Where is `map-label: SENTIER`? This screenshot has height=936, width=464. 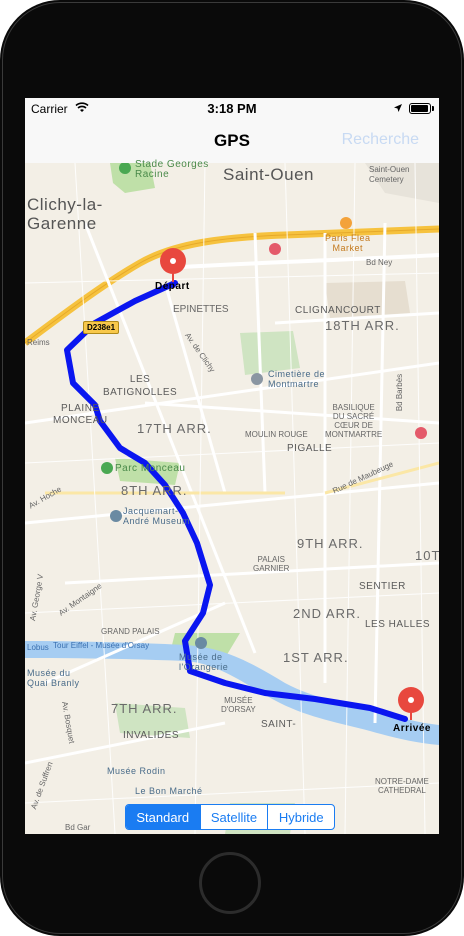
map-label: SENTIER is located at coordinates (382, 586).